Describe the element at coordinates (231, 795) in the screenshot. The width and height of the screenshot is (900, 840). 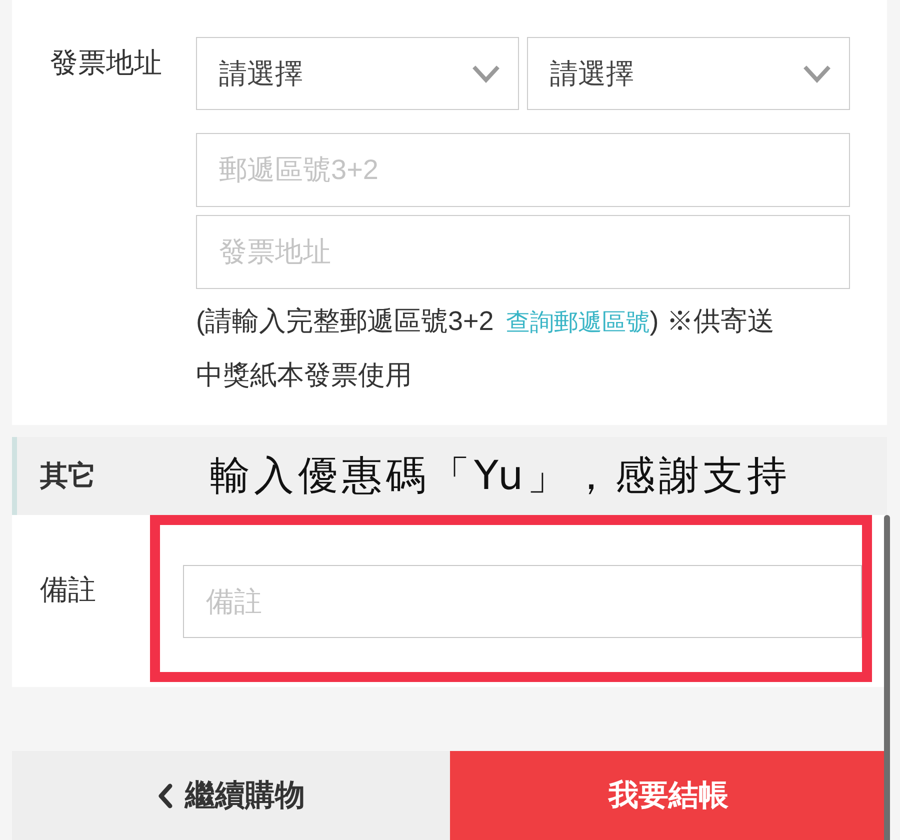
I see `continue-shopping-button: 繼續購物` at that location.